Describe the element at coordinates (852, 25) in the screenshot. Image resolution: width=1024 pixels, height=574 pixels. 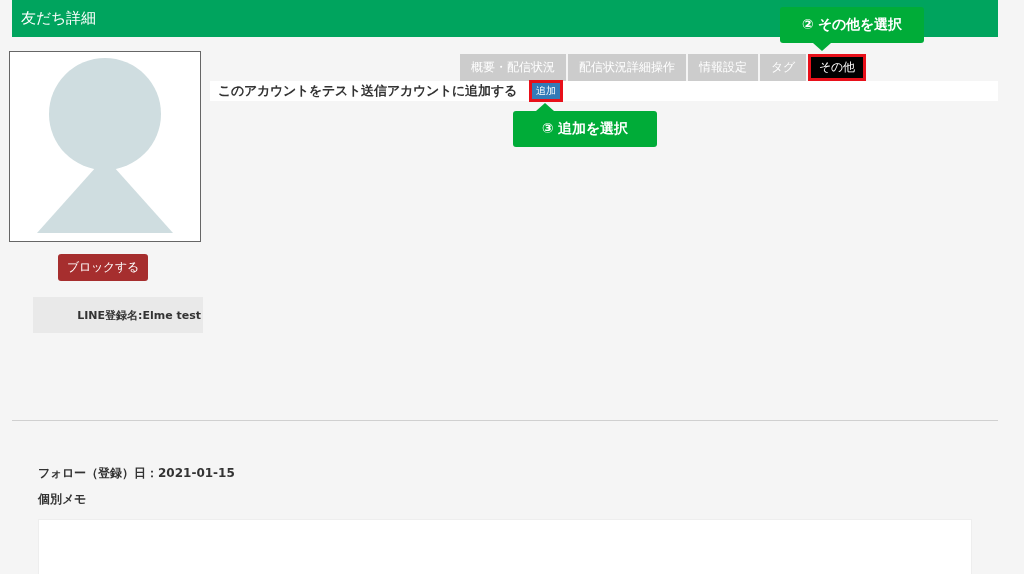
I see `callout: ② その他を選択` at that location.